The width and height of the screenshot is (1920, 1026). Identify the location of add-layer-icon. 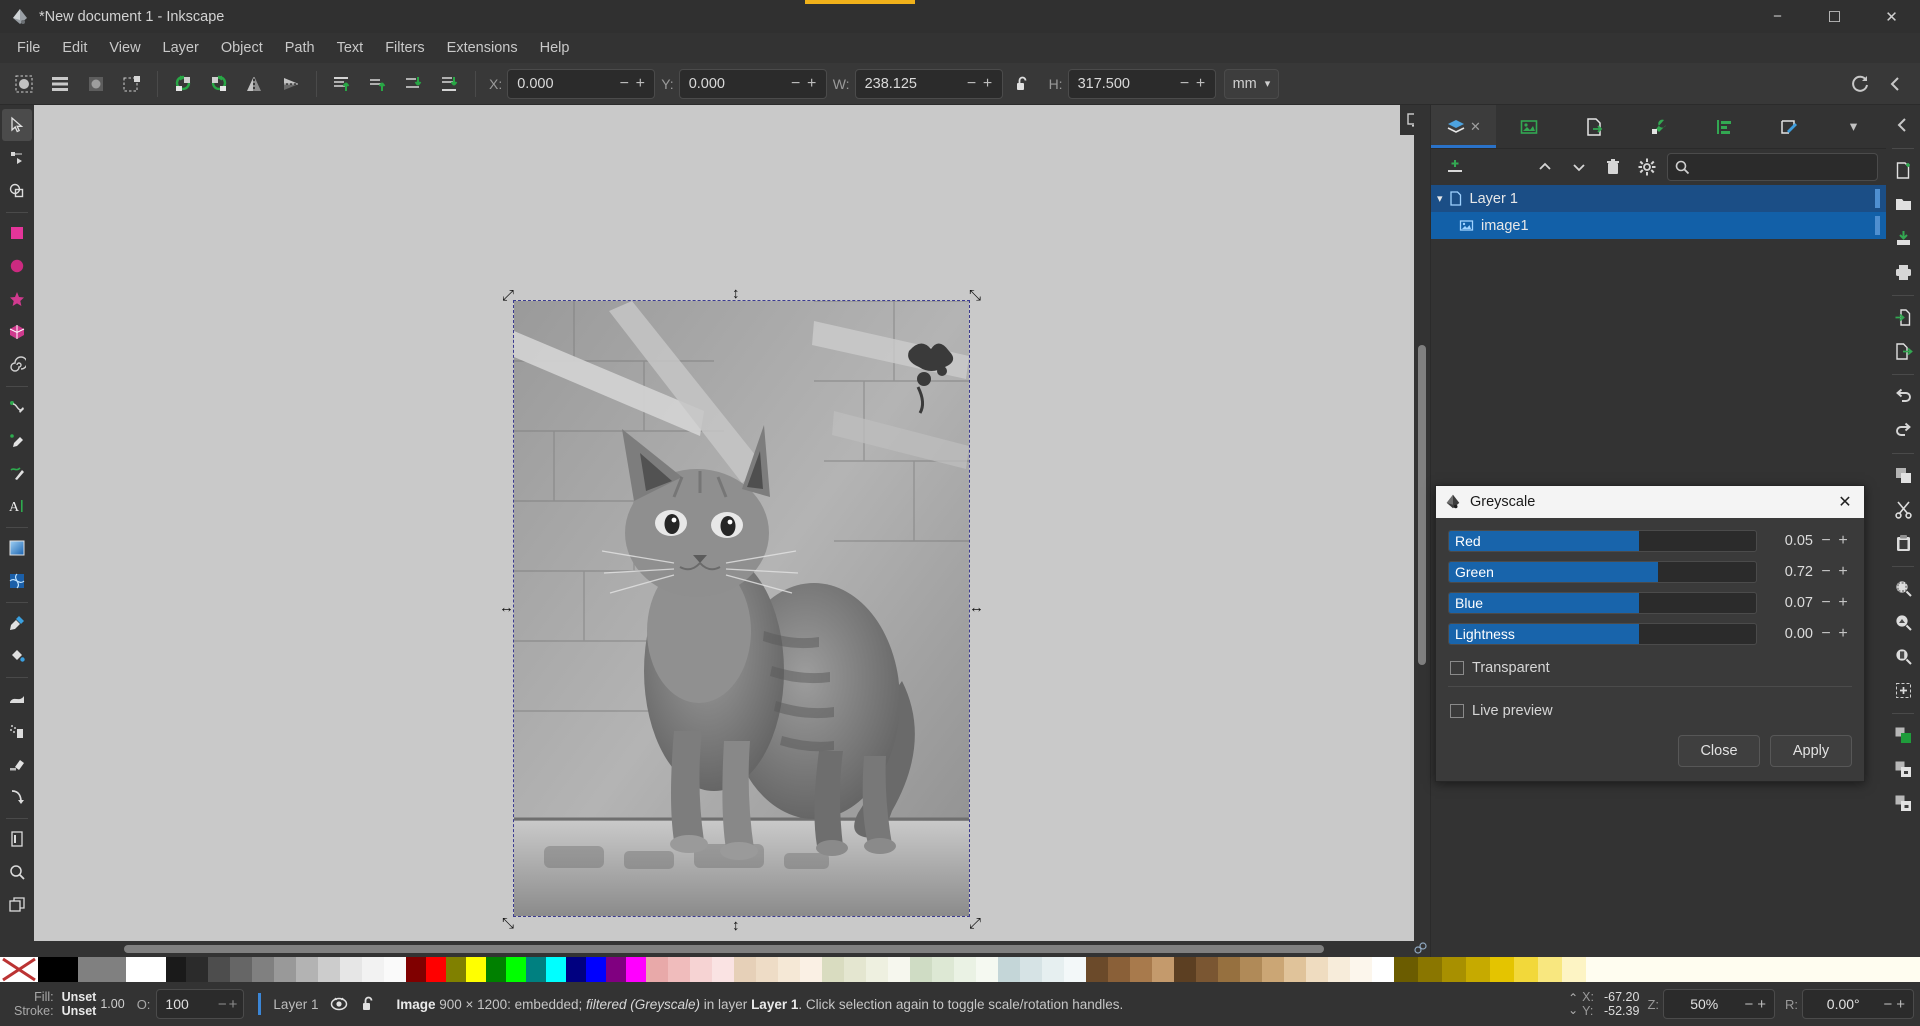
(1455, 167).